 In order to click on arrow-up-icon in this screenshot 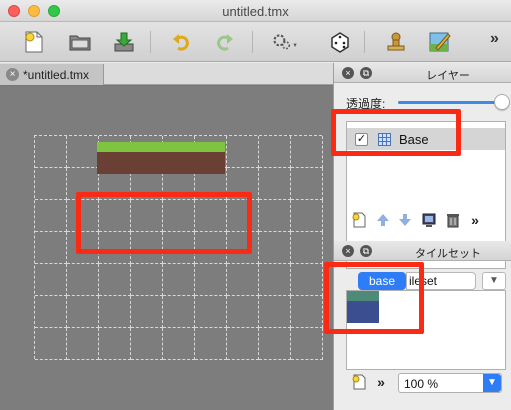, I will do `click(383, 220)`.